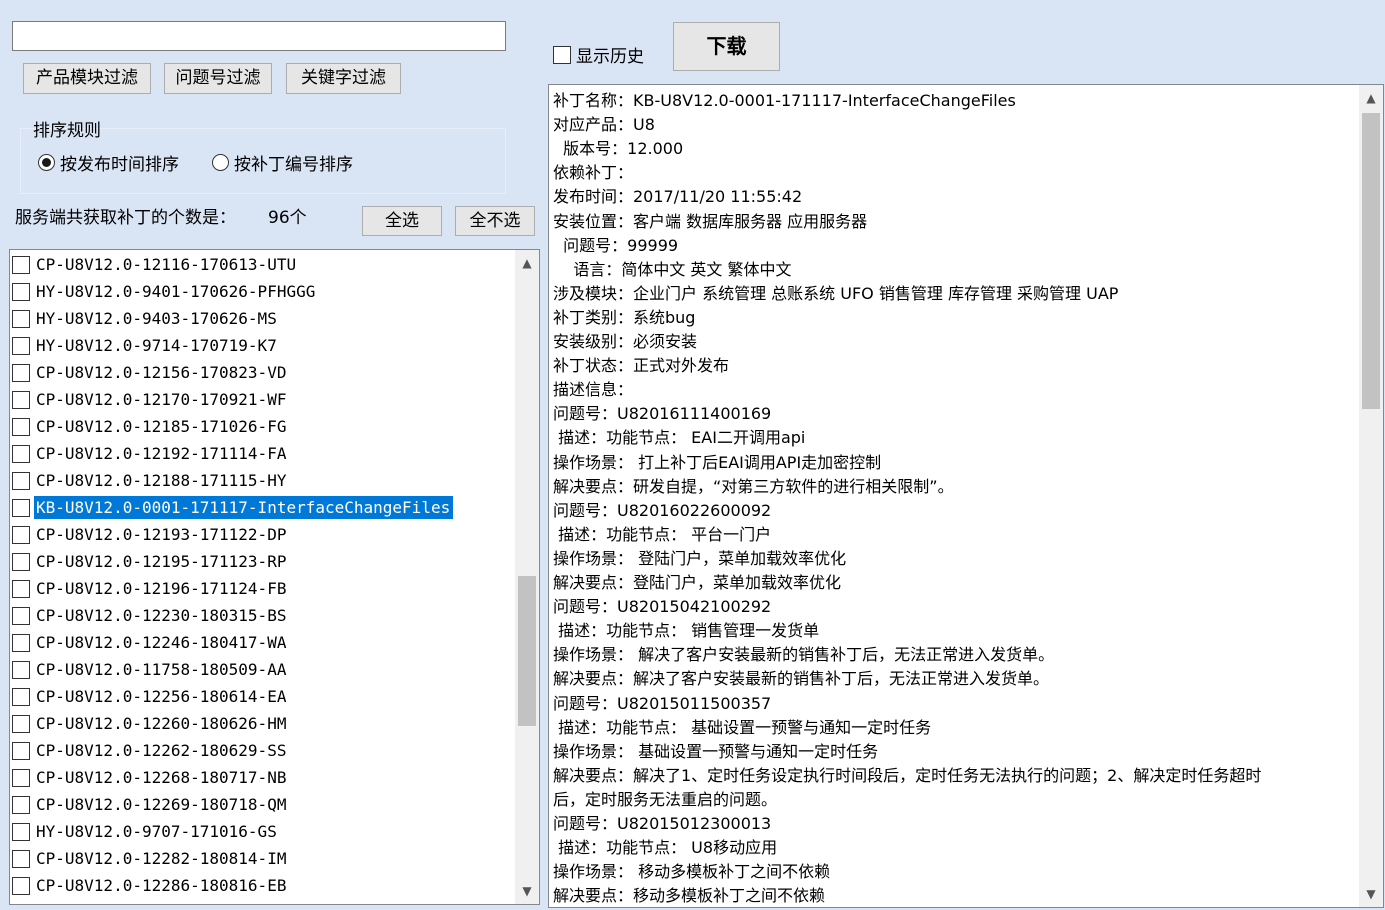  Describe the element at coordinates (689, 896) in the screenshot. I see `detail-line: 解决要点：移动多模板补丁之间不依赖` at that location.